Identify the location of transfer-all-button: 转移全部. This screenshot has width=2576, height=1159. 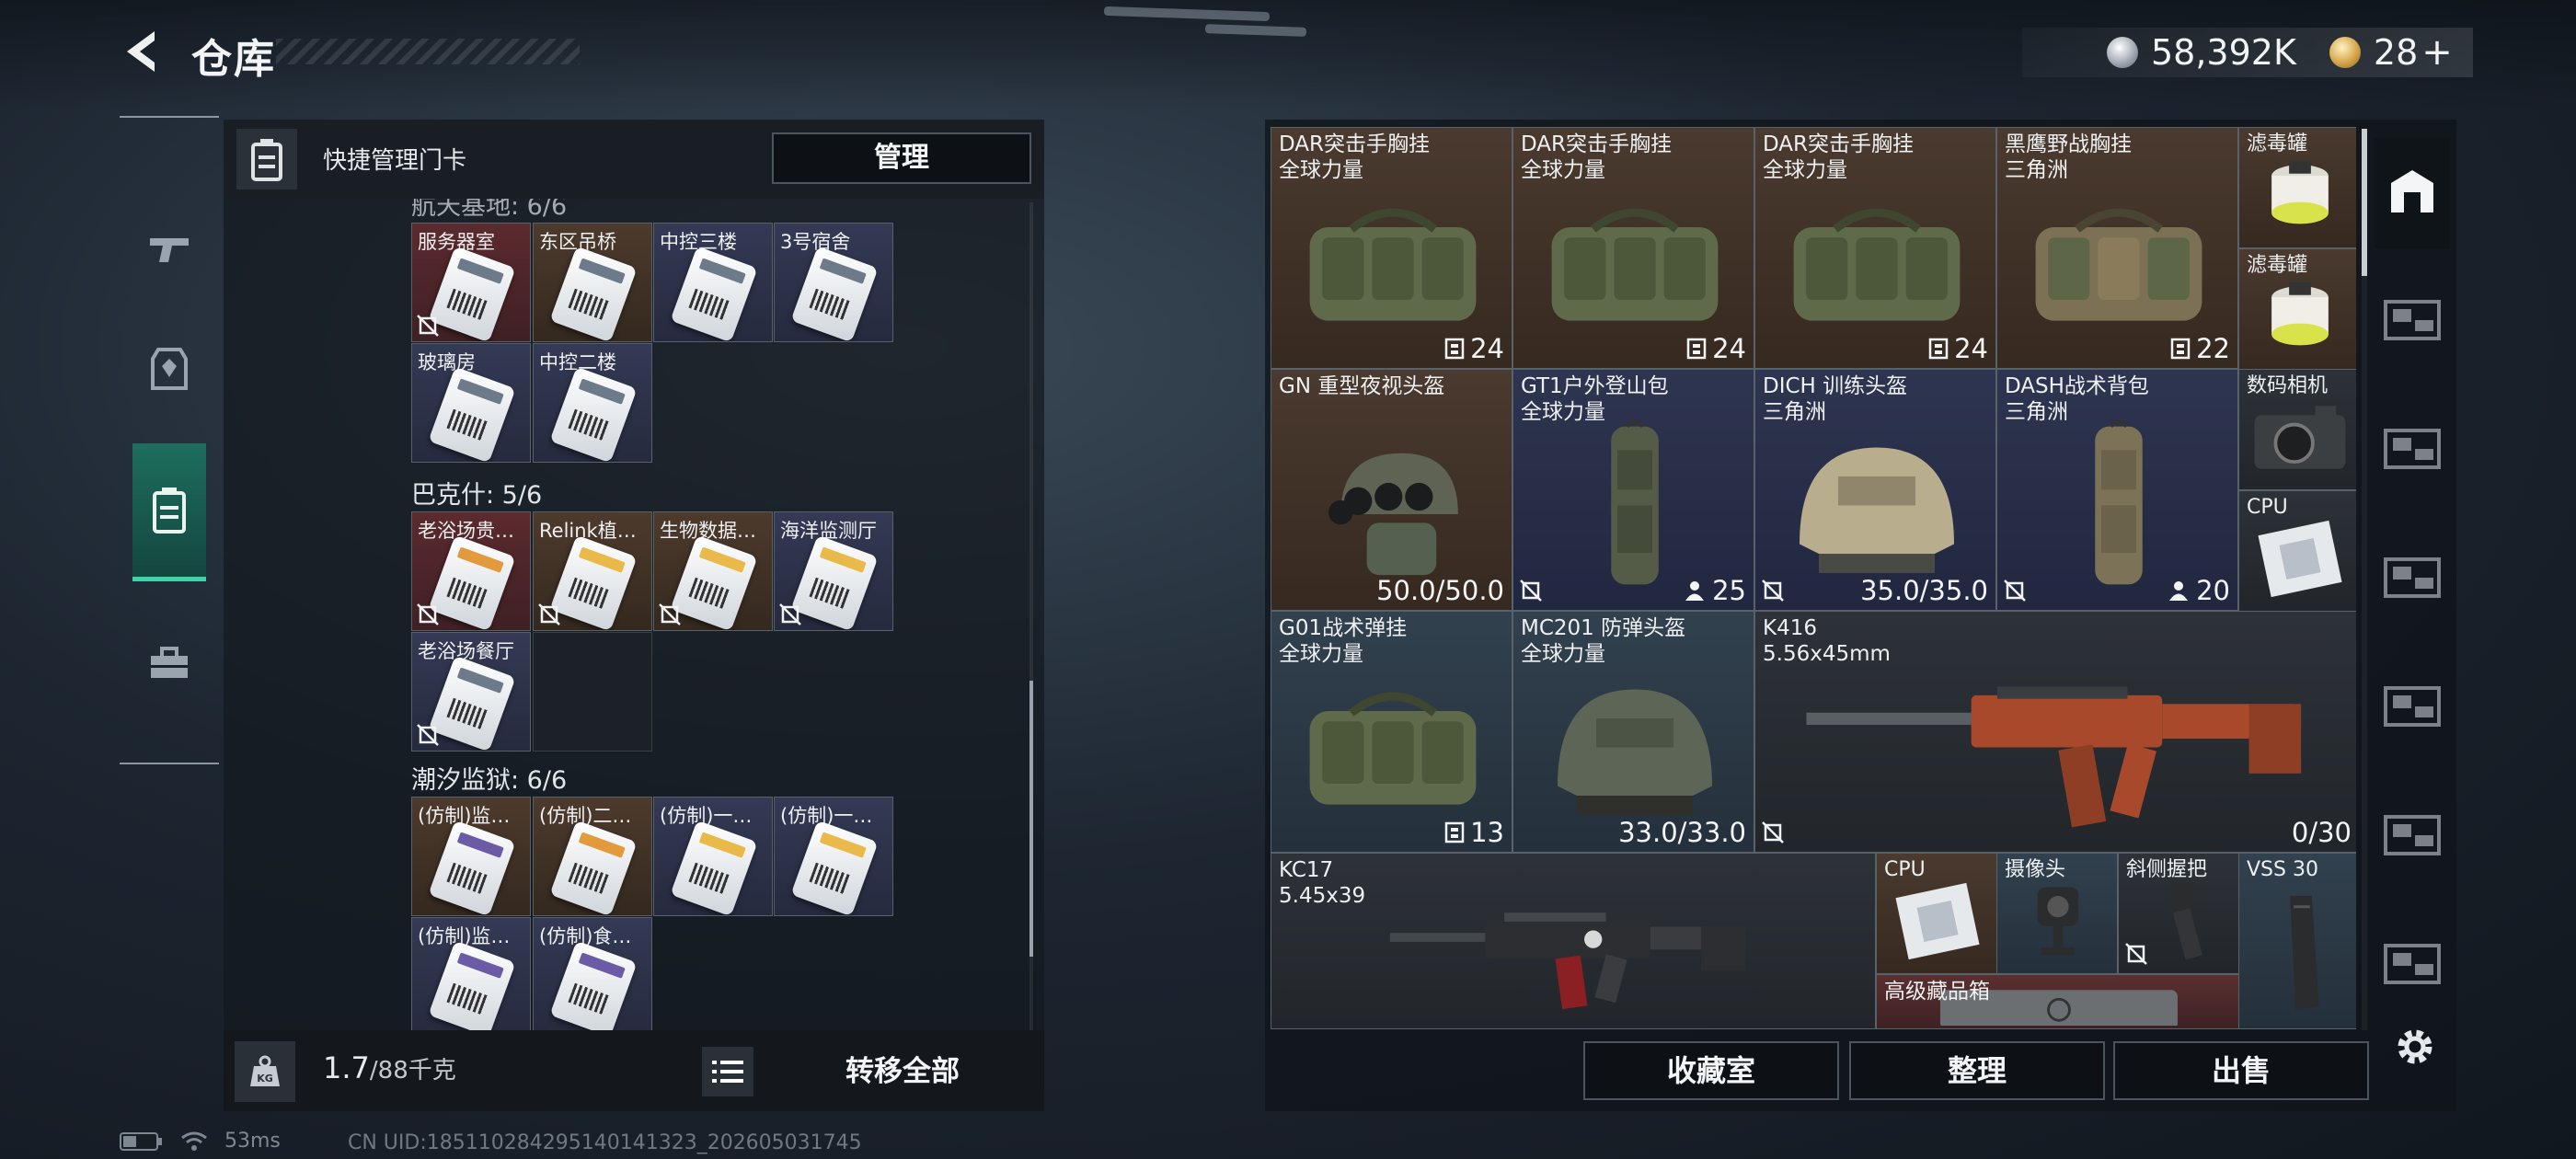
(902, 1071).